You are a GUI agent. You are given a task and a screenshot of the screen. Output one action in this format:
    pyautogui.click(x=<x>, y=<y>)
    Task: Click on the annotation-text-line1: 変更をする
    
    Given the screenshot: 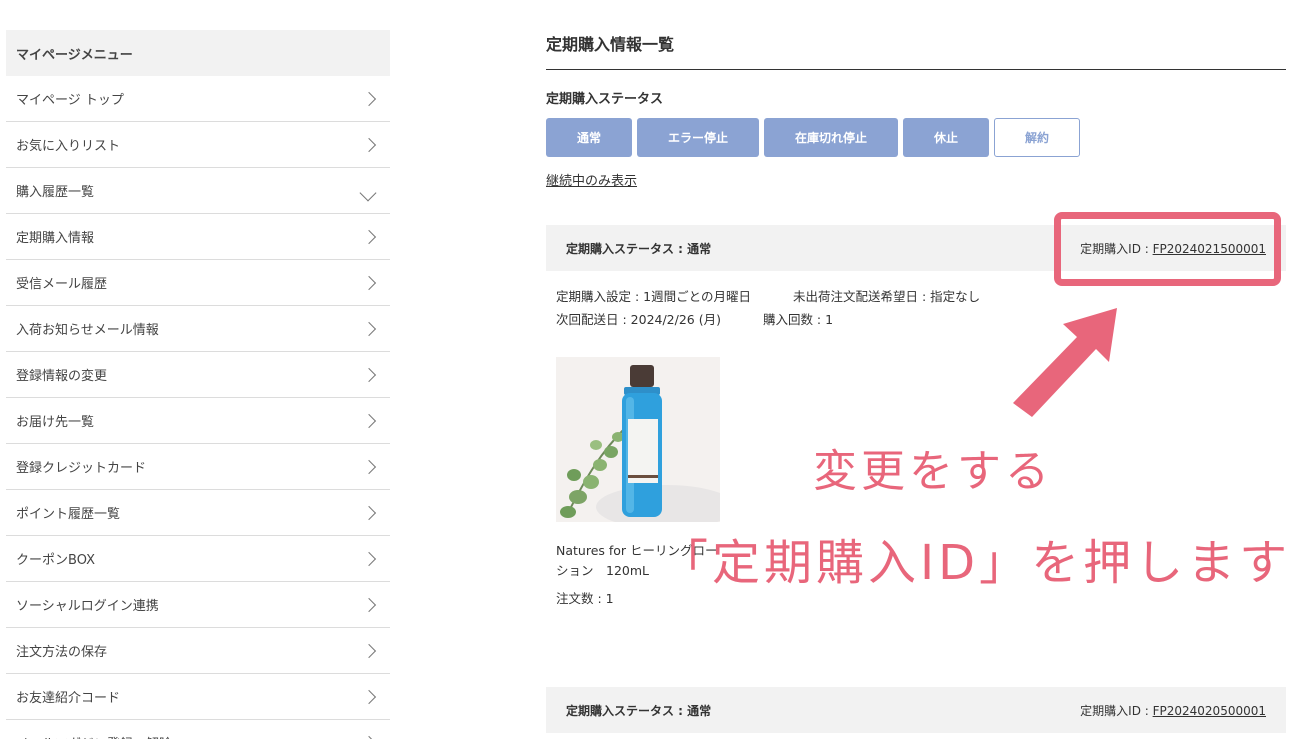 What is the action you would take?
    pyautogui.click(x=933, y=471)
    